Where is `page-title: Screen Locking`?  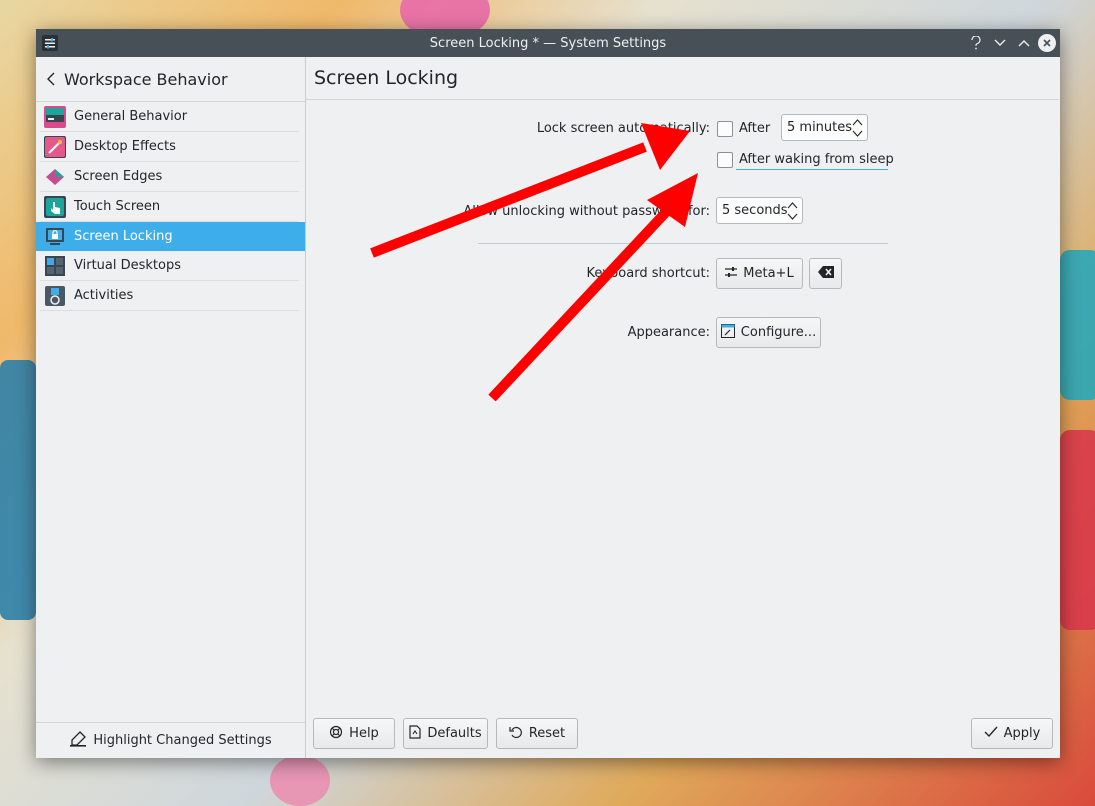 page-title: Screen Locking is located at coordinates (682, 78).